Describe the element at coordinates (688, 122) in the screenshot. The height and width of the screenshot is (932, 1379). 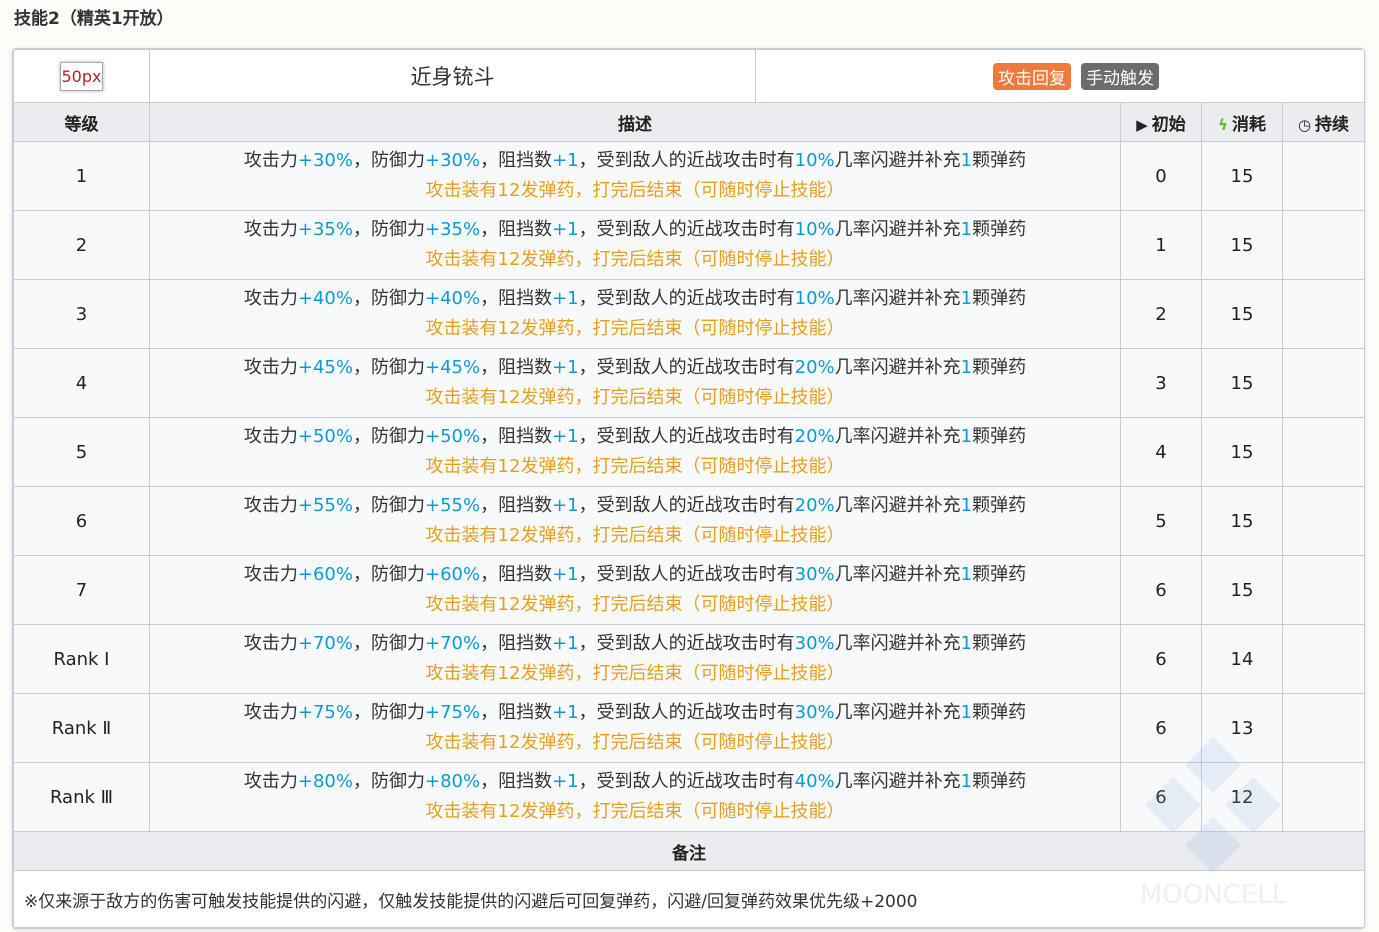
I see `column-header-row: 等级 描述 ▶ 初始 ϟ 消耗 ◷ 持续` at that location.